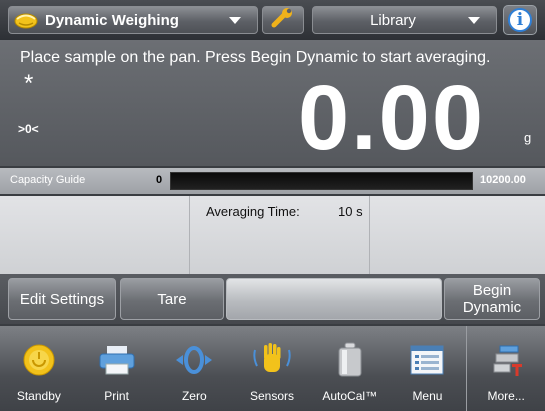 The height and width of the screenshot is (411, 545). I want to click on capacity-guide: Capacity Guide 0 10200.00, so click(272, 181).